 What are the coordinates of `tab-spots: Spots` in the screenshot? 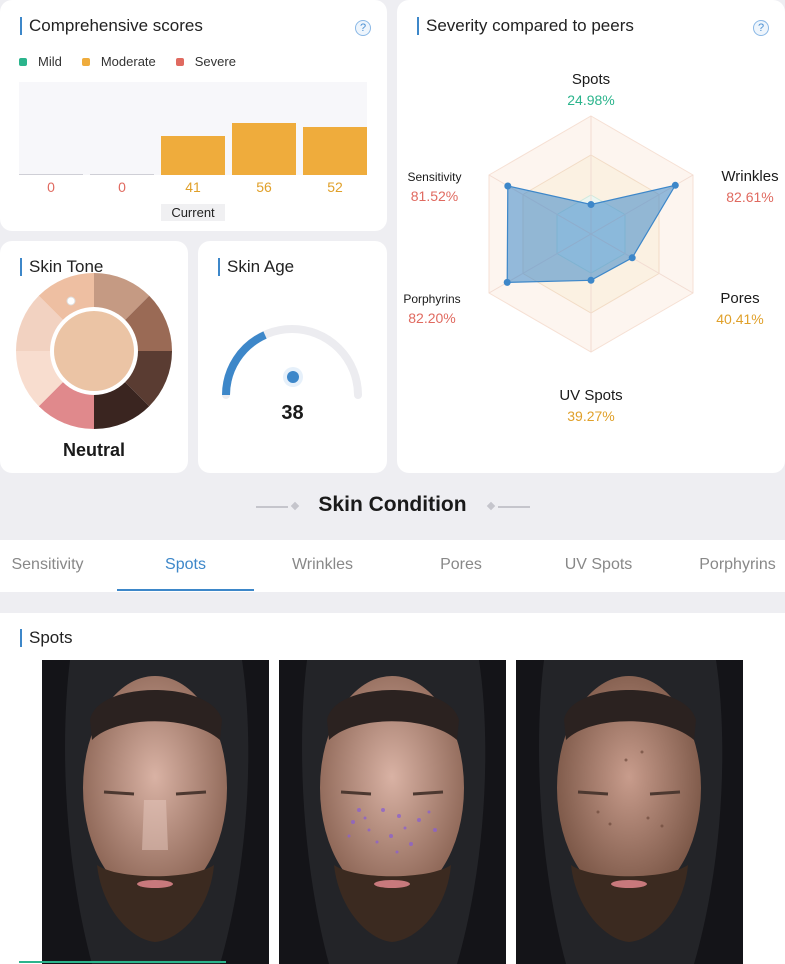 It's located at (185, 565).